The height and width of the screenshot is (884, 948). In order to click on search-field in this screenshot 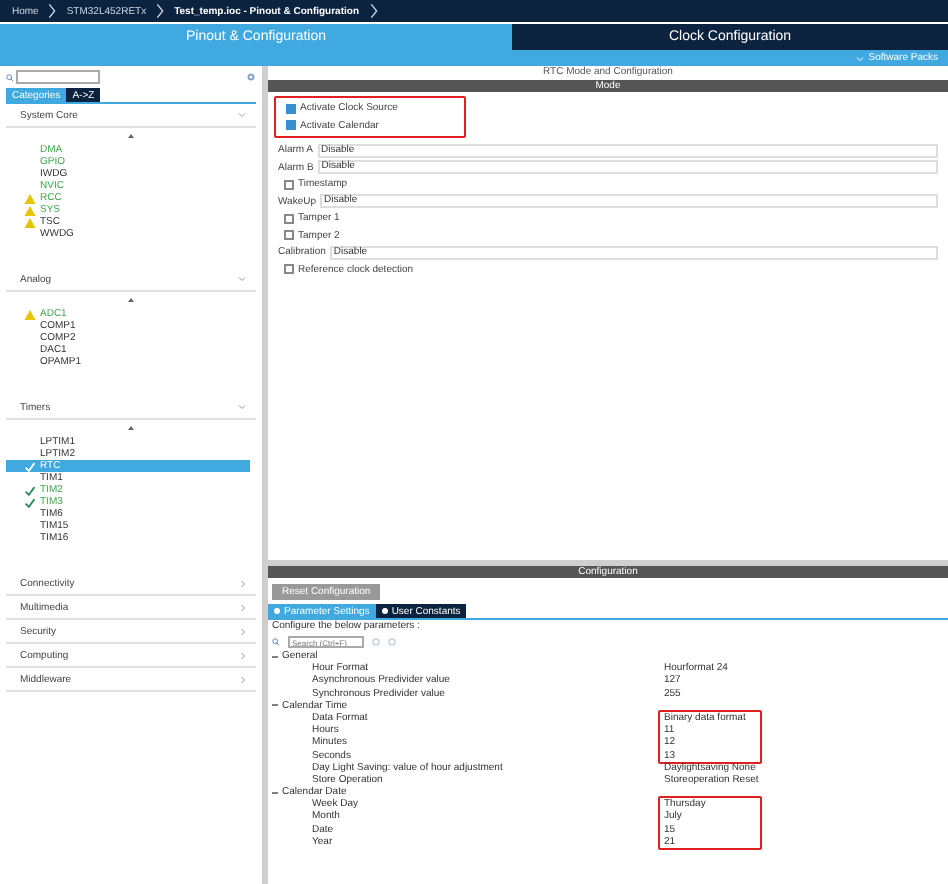, I will do `click(58, 77)`.